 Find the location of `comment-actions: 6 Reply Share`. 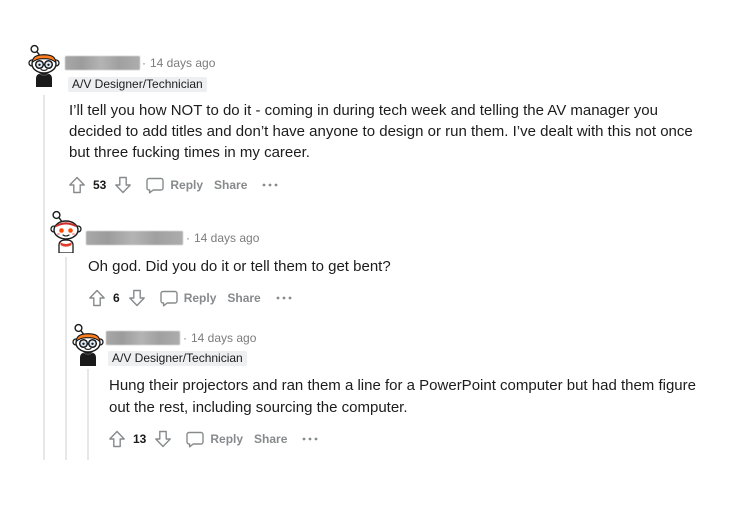

comment-actions: 6 Reply Share is located at coordinates (190, 298).